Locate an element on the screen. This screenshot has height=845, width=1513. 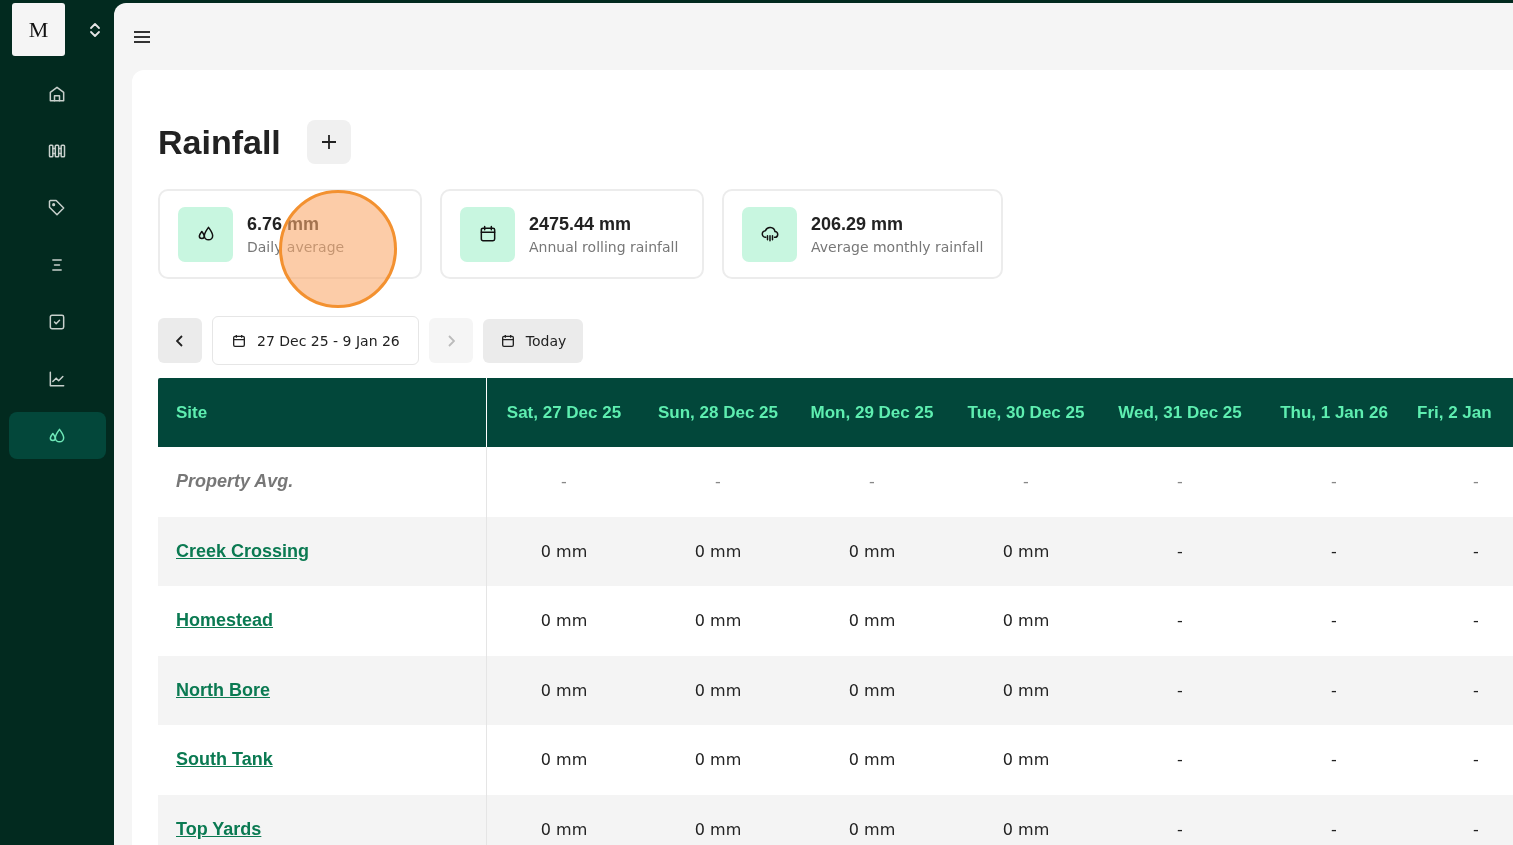
menu-icon is located at coordinates (142, 36).